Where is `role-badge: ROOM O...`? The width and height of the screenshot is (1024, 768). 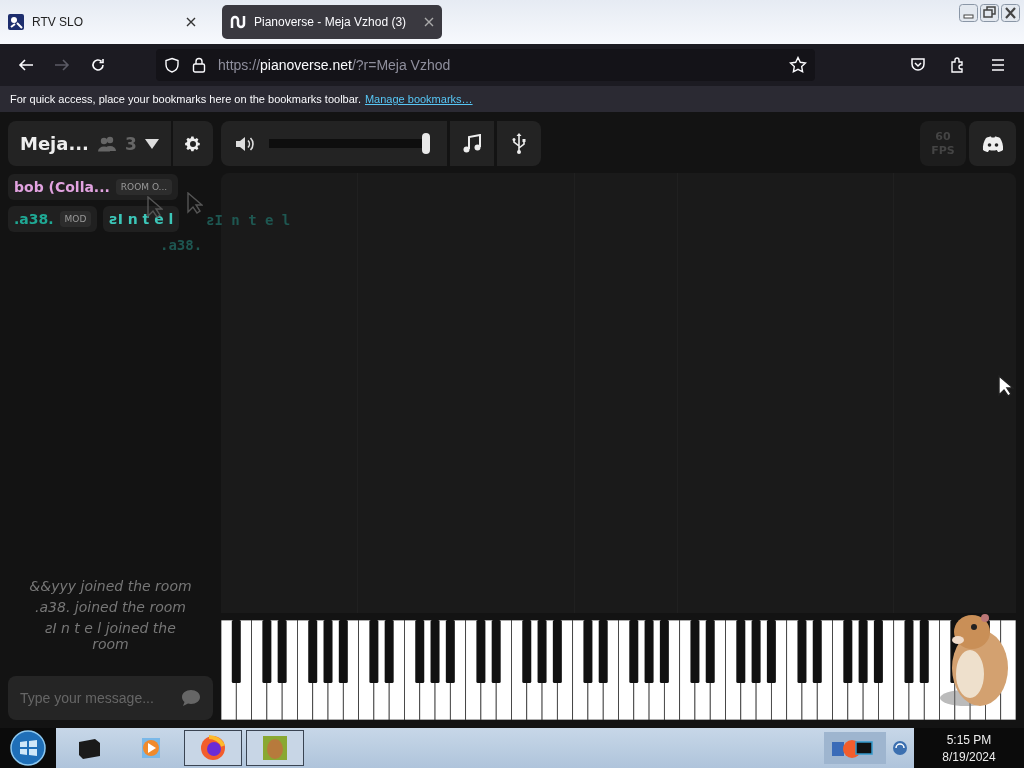
role-badge: ROOM O... is located at coordinates (144, 187).